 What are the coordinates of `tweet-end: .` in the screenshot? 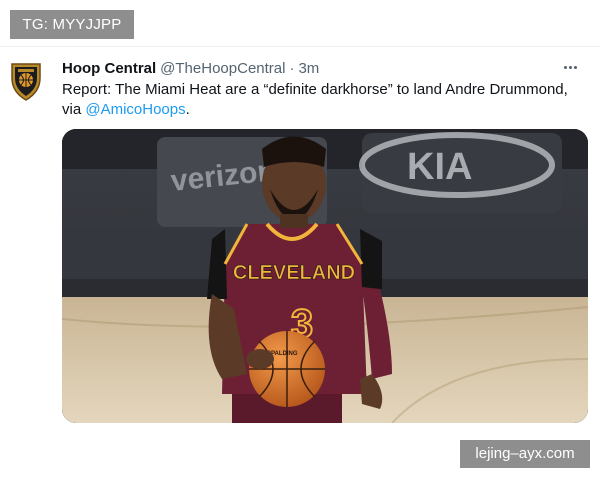 It's located at (187, 109).